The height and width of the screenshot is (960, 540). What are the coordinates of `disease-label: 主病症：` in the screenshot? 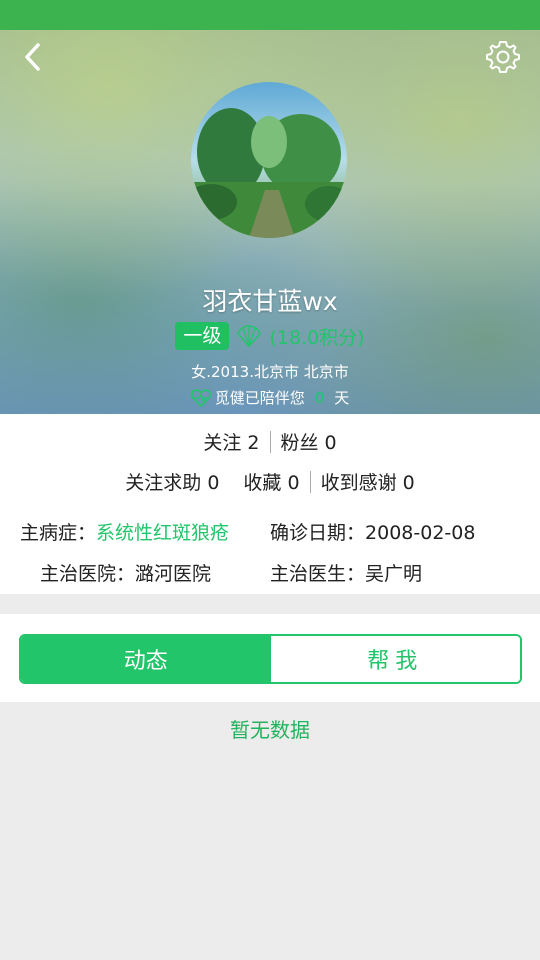 It's located at (58, 533).